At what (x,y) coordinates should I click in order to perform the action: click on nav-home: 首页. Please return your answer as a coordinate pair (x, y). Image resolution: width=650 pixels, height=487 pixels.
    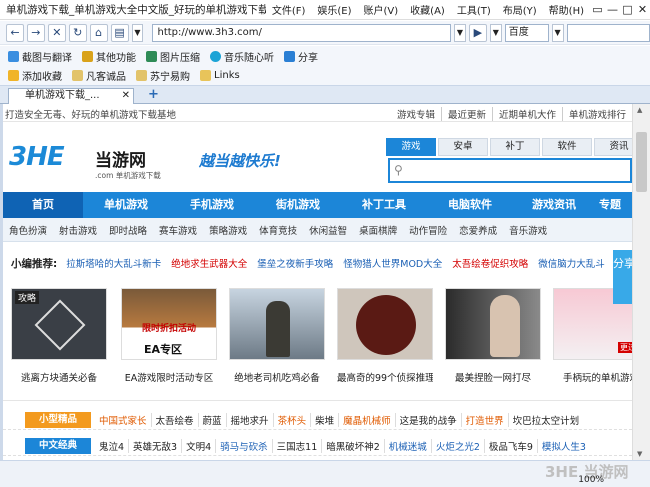
    Looking at the image, I should click on (43, 205).